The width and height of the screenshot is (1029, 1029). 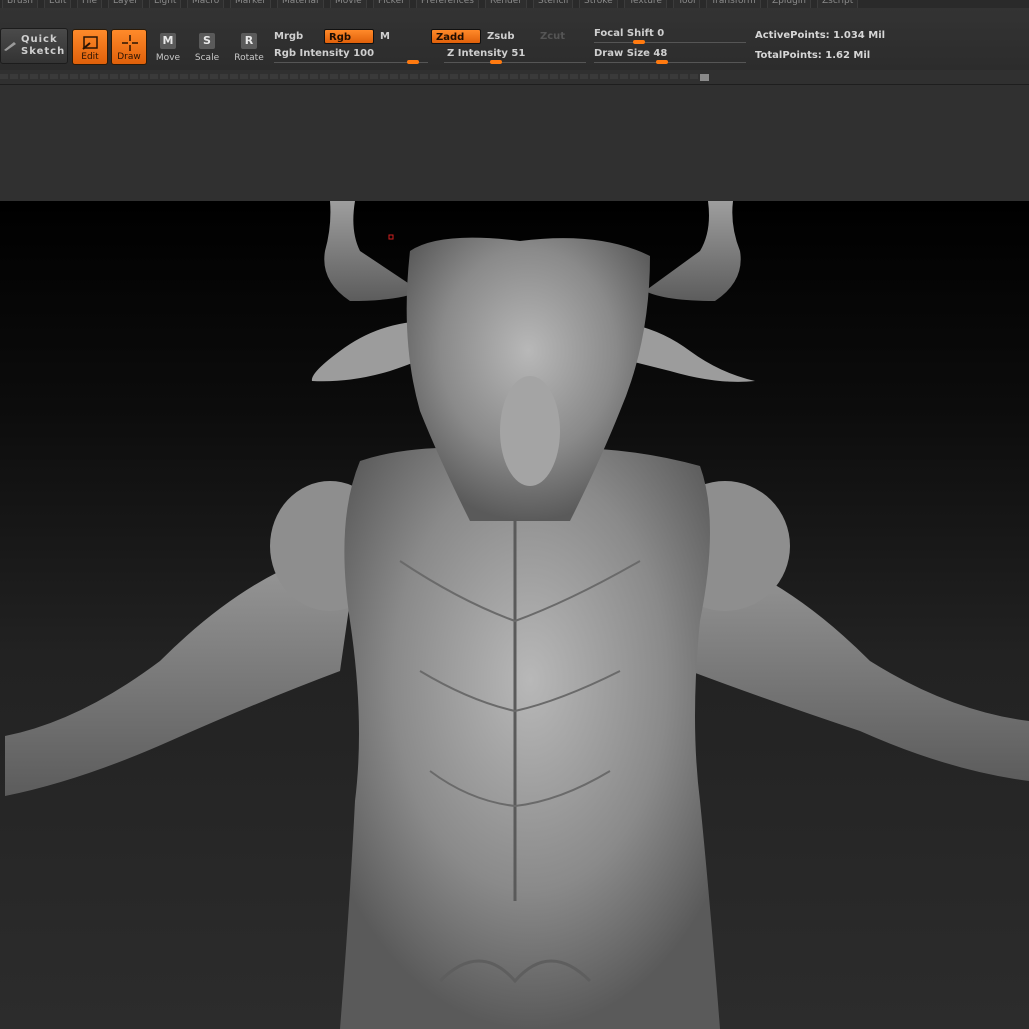 What do you see at coordinates (561, 36) in the screenshot?
I see `zcut-toggle: Zcut` at bounding box center [561, 36].